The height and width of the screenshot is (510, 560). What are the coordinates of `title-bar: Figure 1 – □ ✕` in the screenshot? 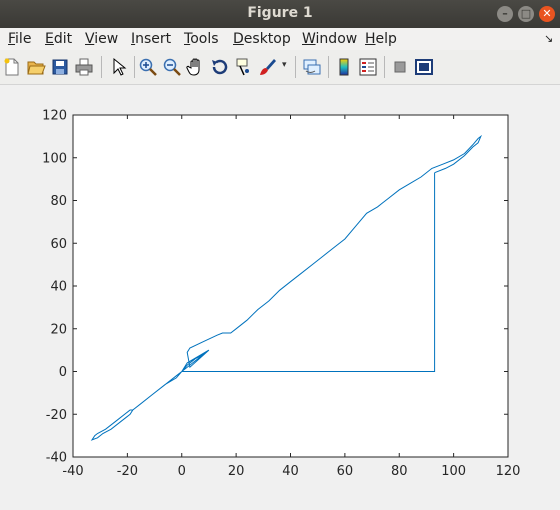 It's located at (280, 14).